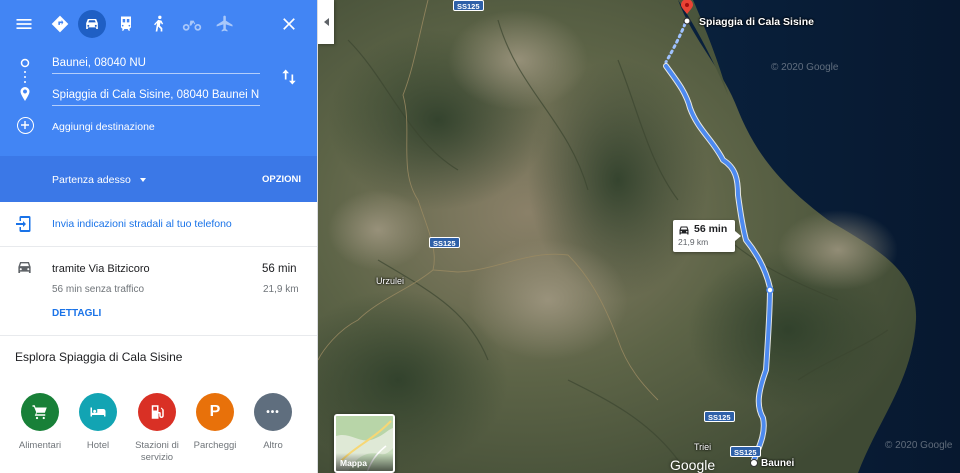 The image size is (960, 473). Describe the element at coordinates (364, 443) in the screenshot. I see `map-layer-toggle: Mappa` at that location.